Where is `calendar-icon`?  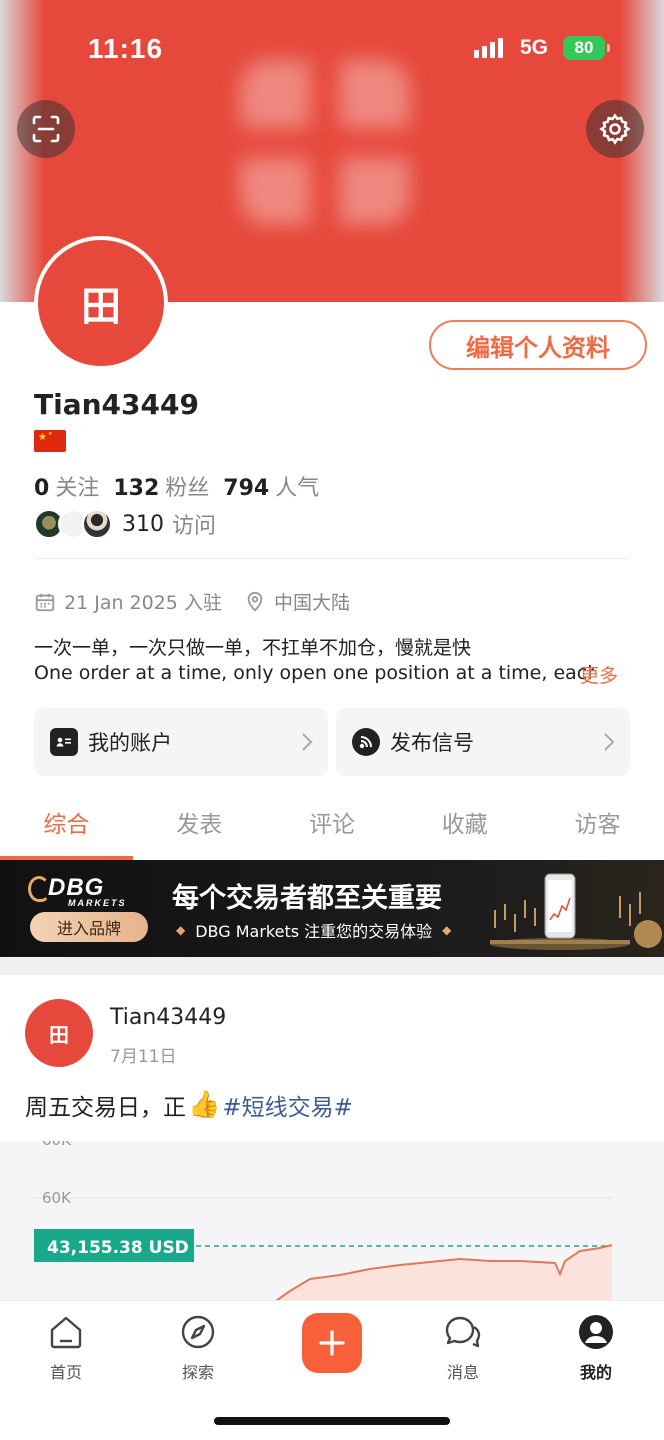 calendar-icon is located at coordinates (45, 602).